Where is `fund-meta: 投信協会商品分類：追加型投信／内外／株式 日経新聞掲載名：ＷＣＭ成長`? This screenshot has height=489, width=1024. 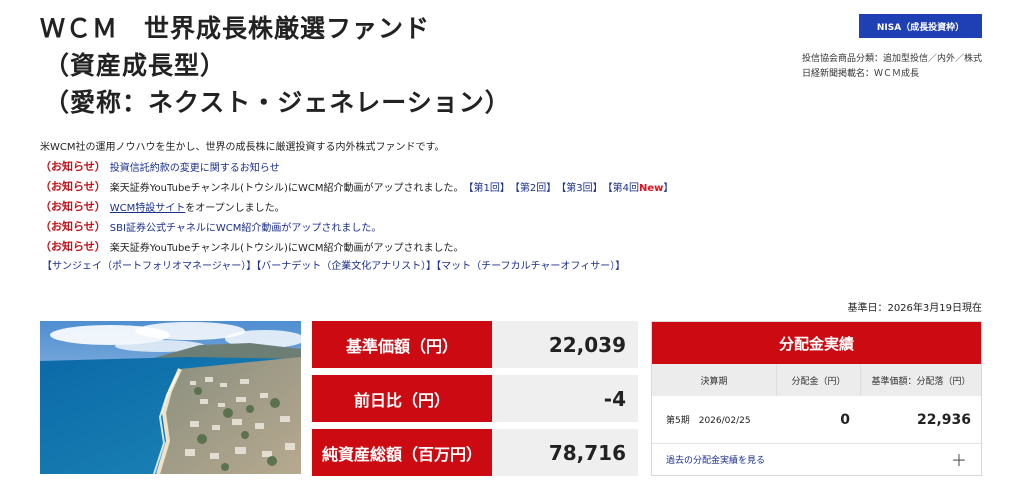 fund-meta: 投信協会商品分類：追加型投信／内外／株式 日経新聞掲載名：ＷＣＭ成長 is located at coordinates (892, 67).